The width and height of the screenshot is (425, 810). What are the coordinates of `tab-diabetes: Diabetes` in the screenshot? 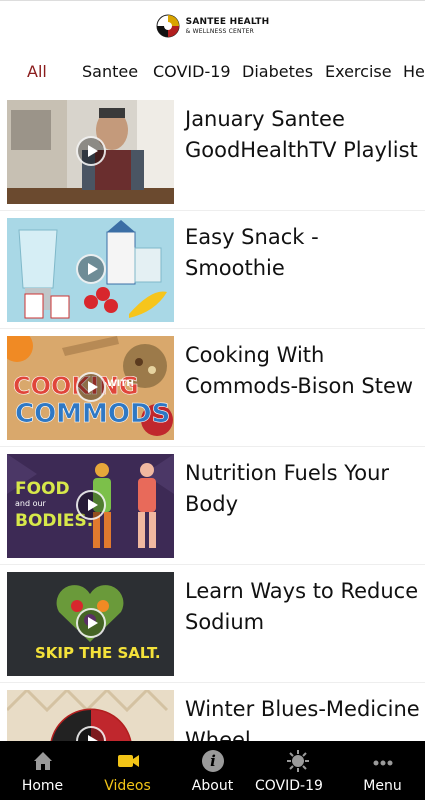 It's located at (277, 71).